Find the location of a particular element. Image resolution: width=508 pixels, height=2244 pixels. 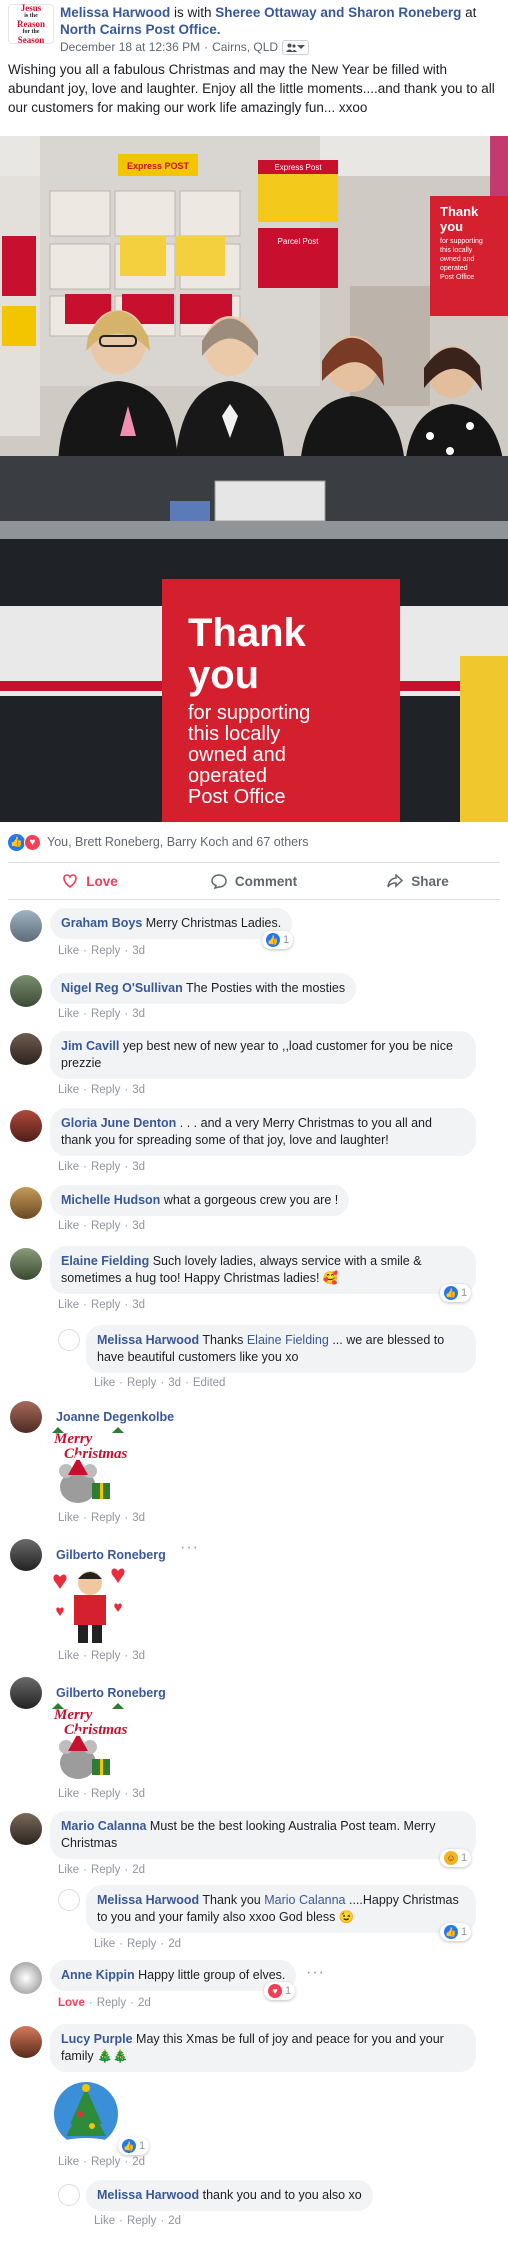

reaction-badge: ♥ 1 is located at coordinates (280, 1991).